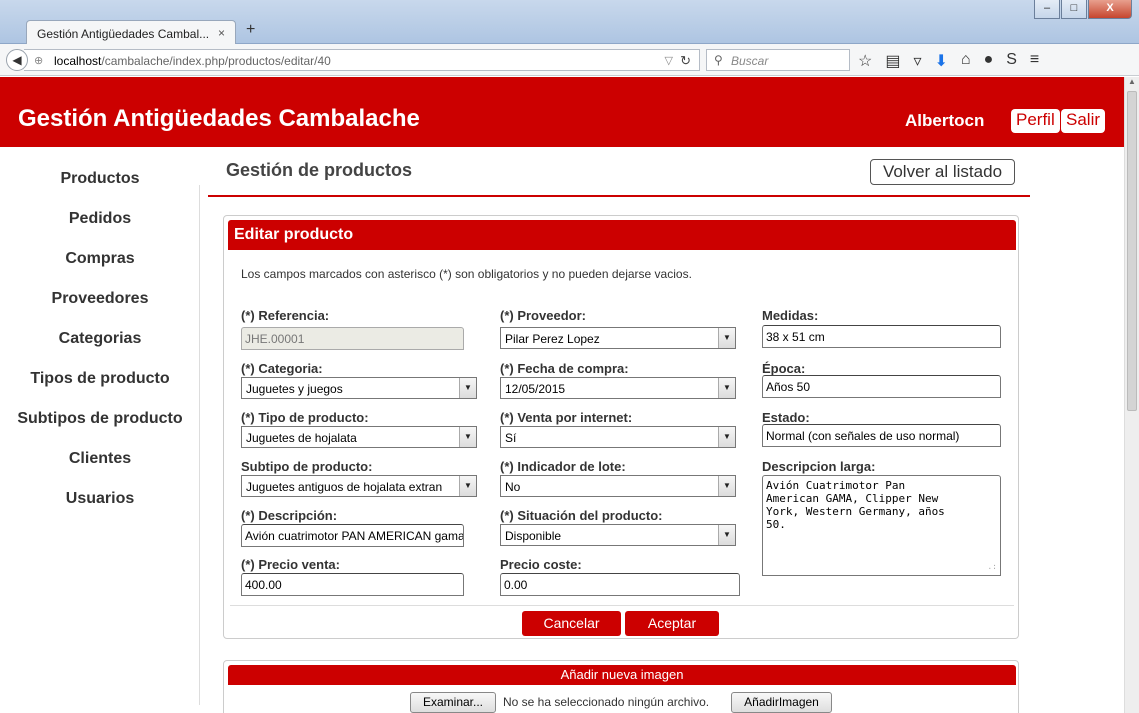 Image resolution: width=1139 pixels, height=713 pixels. Describe the element at coordinates (290, 564) in the screenshot. I see `precio-venta-label: (*) Precio venta:` at that location.